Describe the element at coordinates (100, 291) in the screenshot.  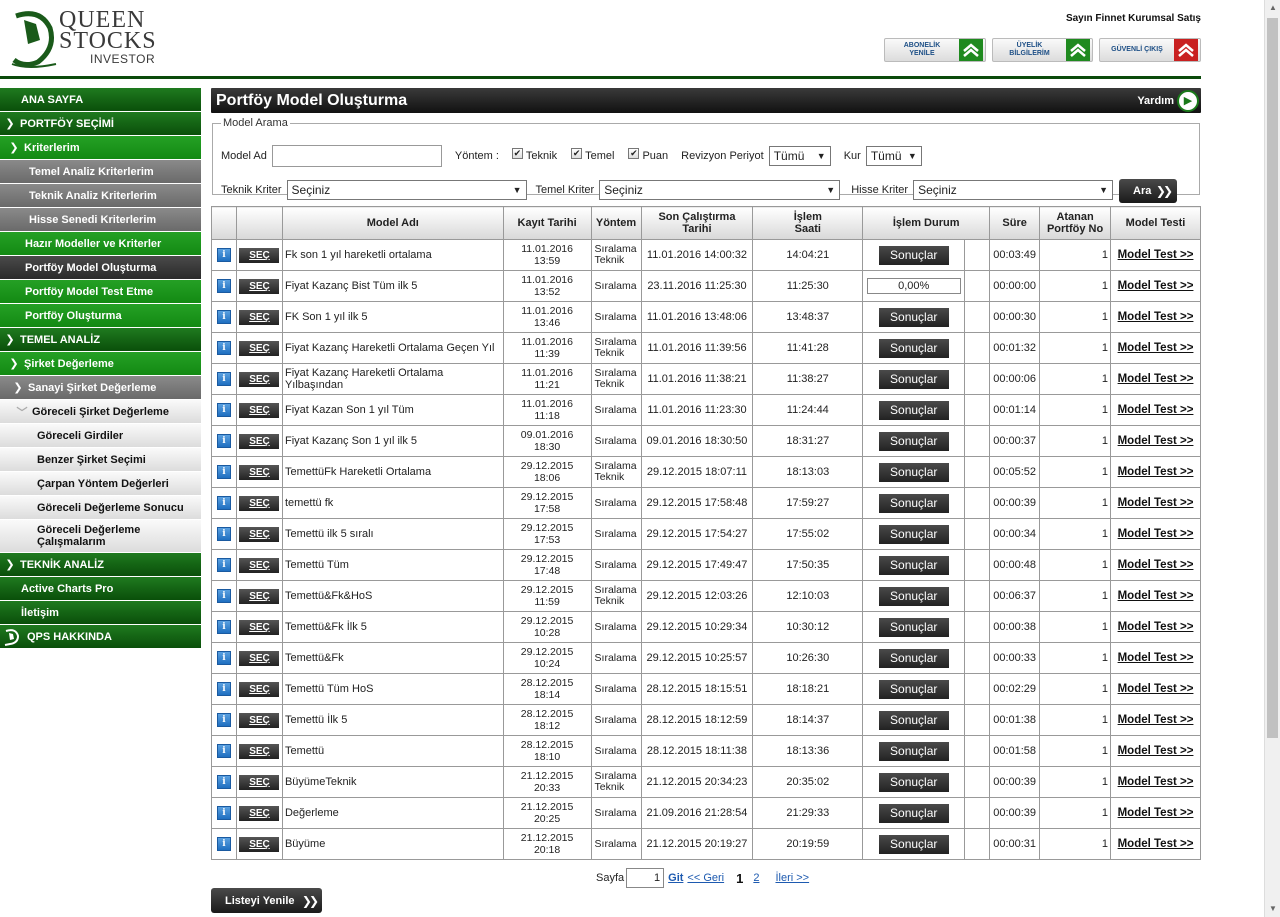
I see `sidebar-item-model-test: Portföy Model Test Etme` at that location.